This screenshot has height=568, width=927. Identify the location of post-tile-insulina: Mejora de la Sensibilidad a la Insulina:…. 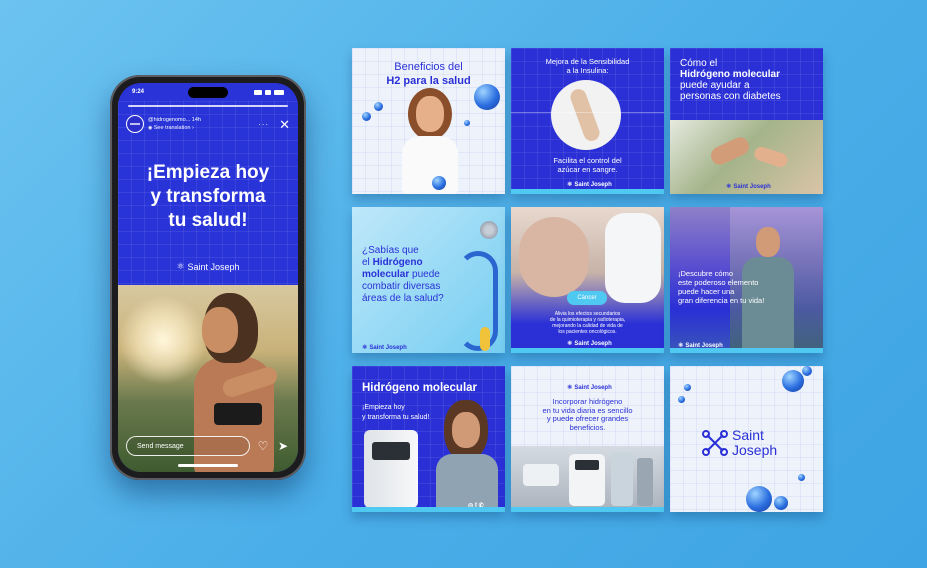
(587, 121).